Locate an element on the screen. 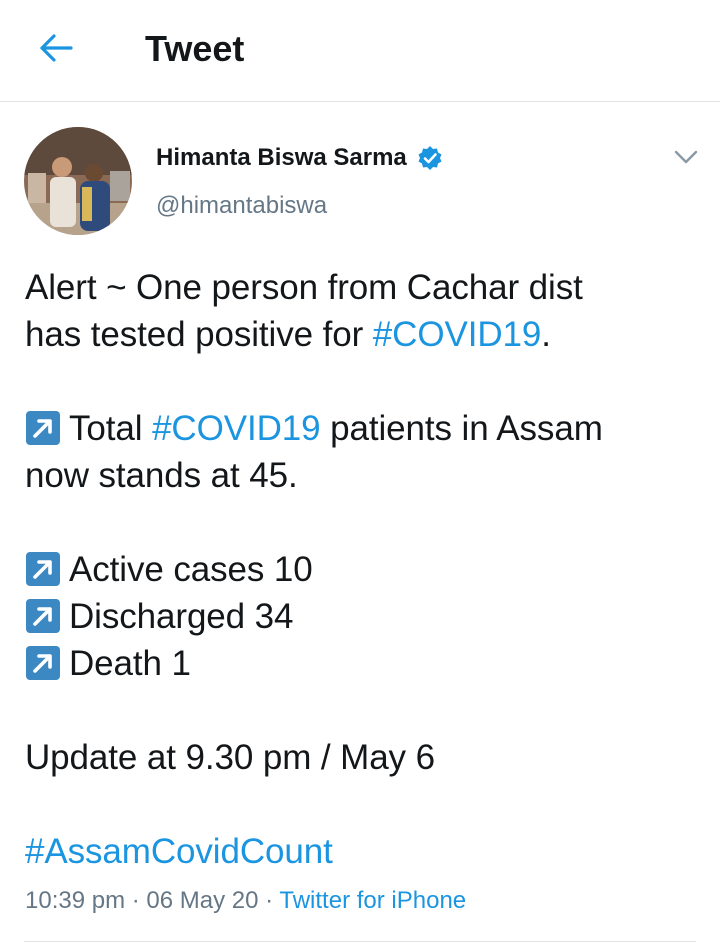 This screenshot has height=952, width=720. page-title: Tweet is located at coordinates (195, 48).